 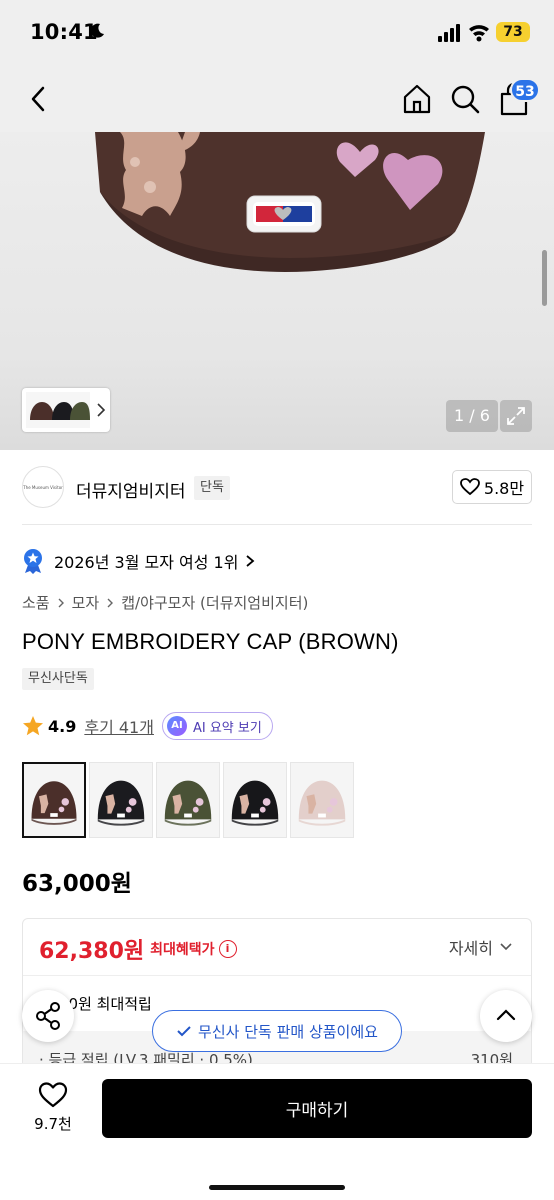 I want to click on share-icon, so click(x=48, y=1016).